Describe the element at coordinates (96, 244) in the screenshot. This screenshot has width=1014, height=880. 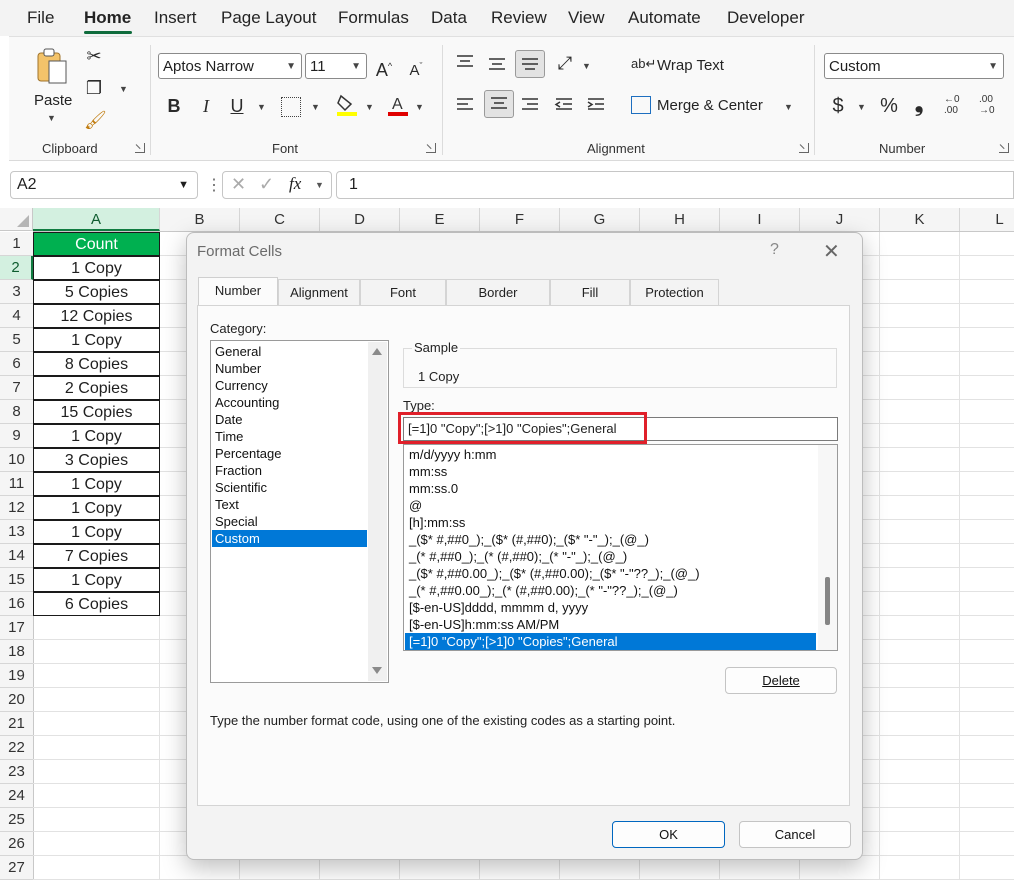
I see `header-cell: Count` at that location.